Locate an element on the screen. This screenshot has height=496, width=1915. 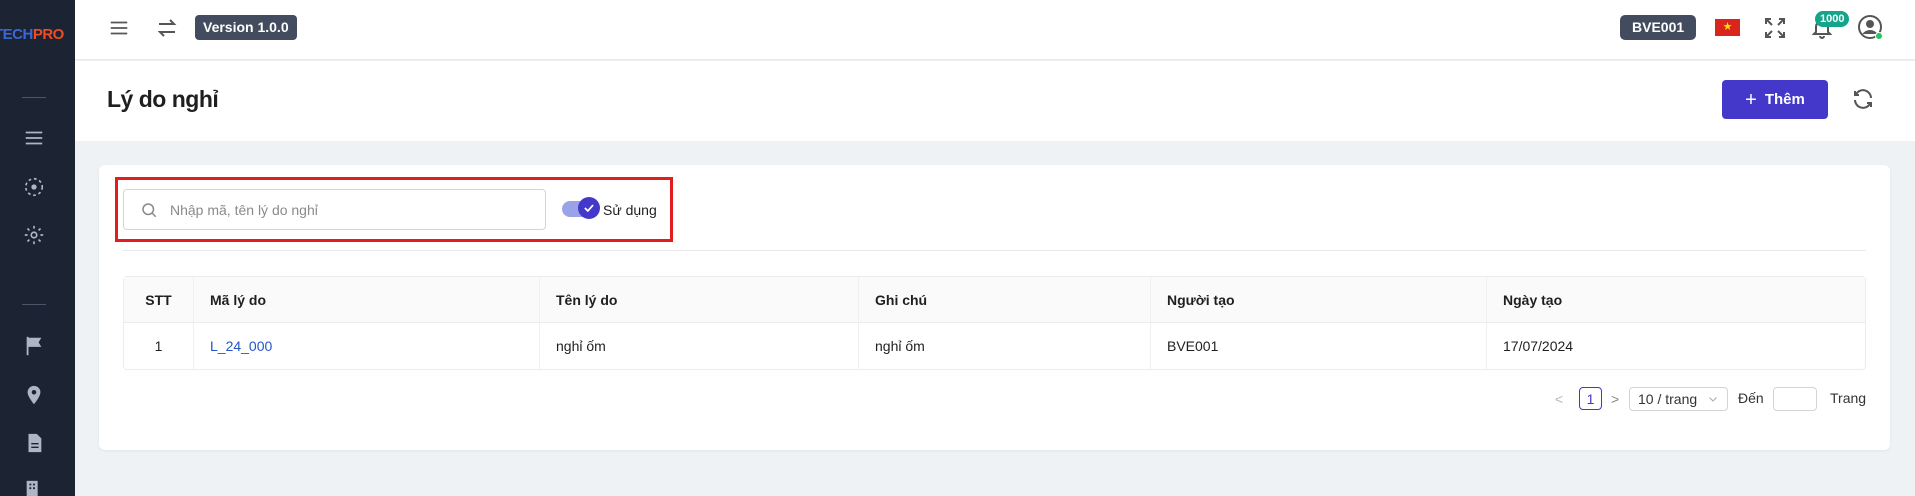
page-size-select: 10 / trang is located at coordinates (1678, 399).